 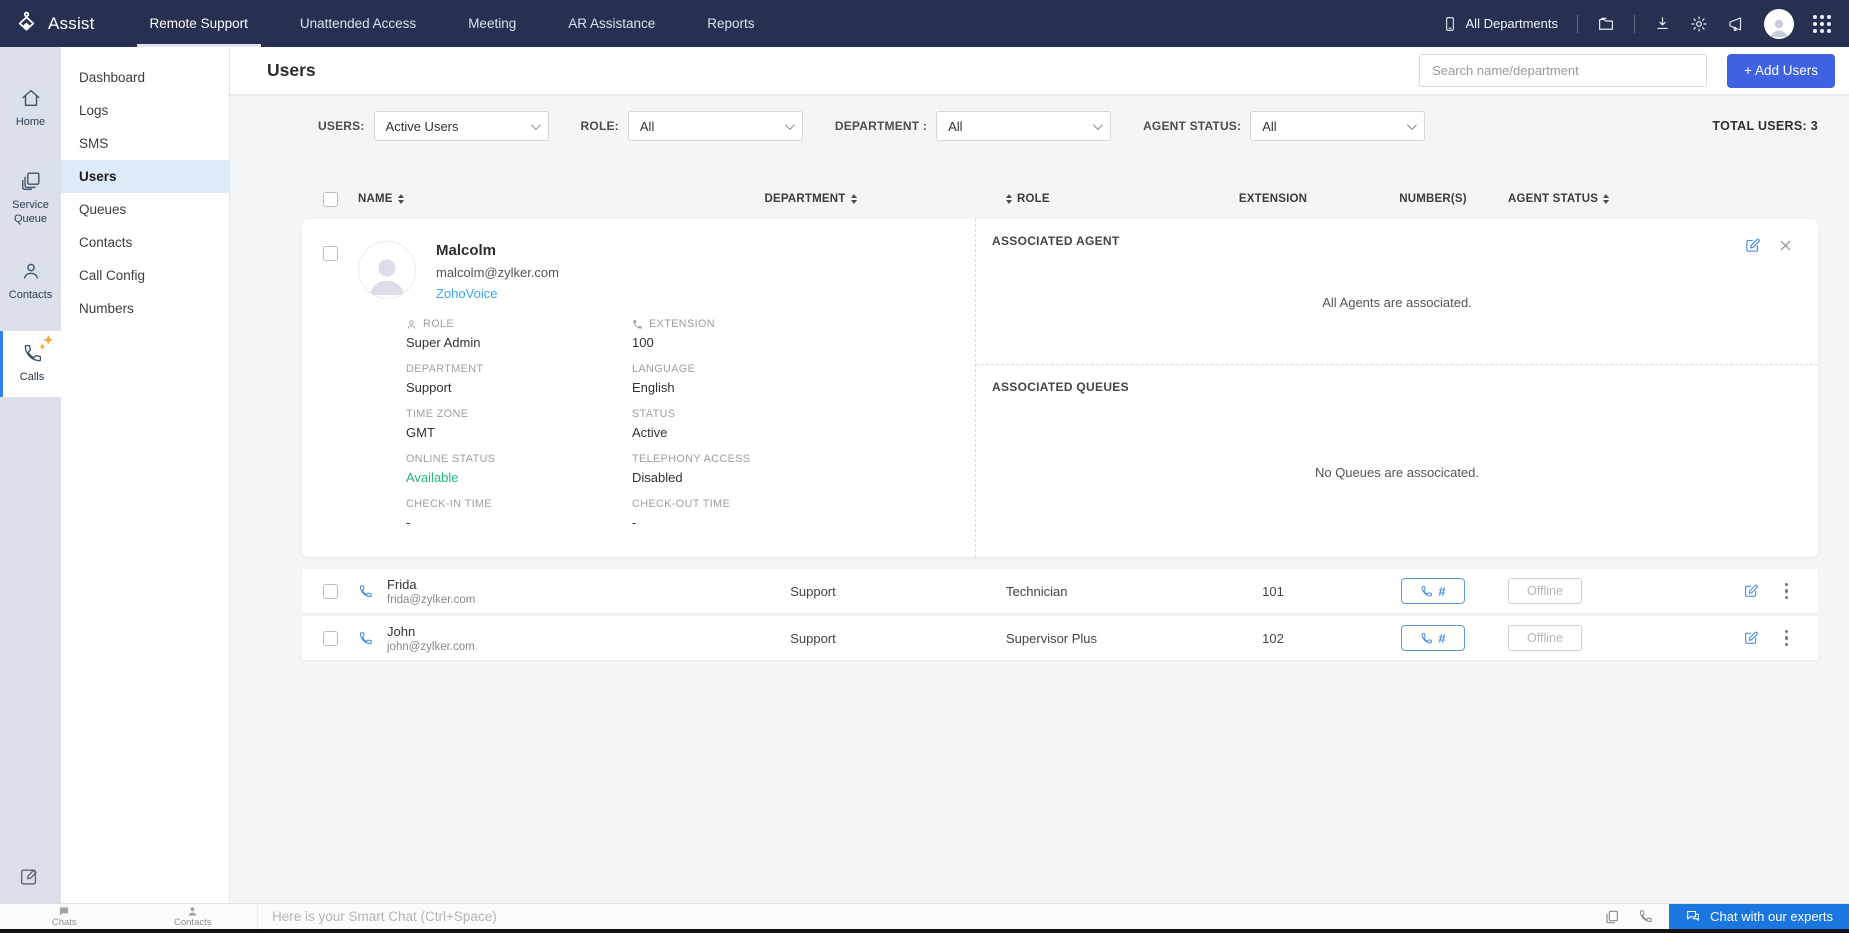 What do you see at coordinates (46, 346) in the screenshot?
I see `sparkle-icon` at bounding box center [46, 346].